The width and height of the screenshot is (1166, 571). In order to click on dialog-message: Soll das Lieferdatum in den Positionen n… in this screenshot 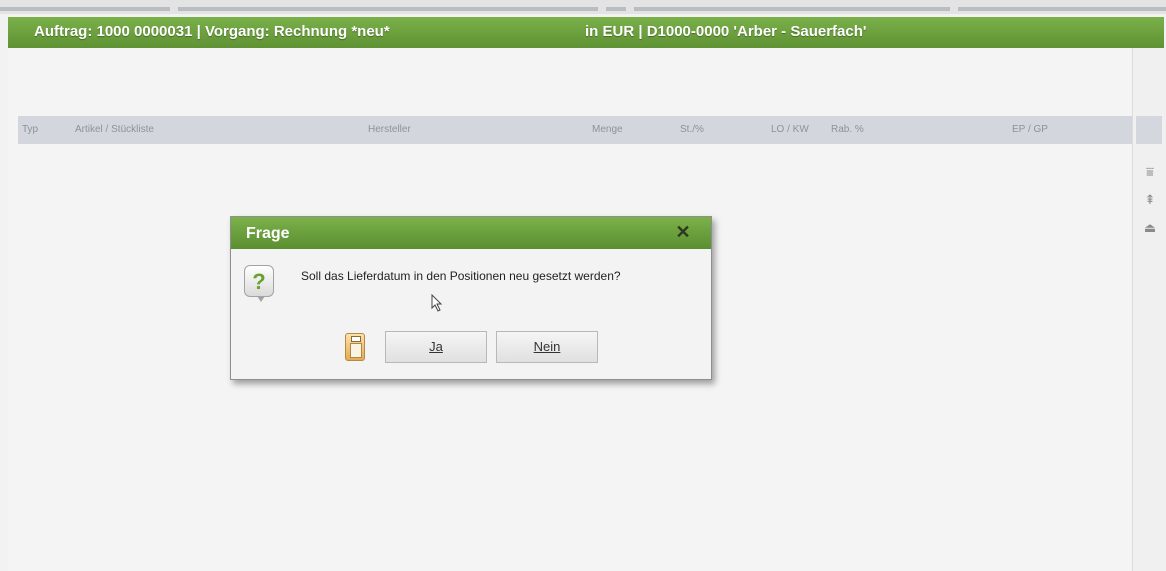, I will do `click(461, 276)`.